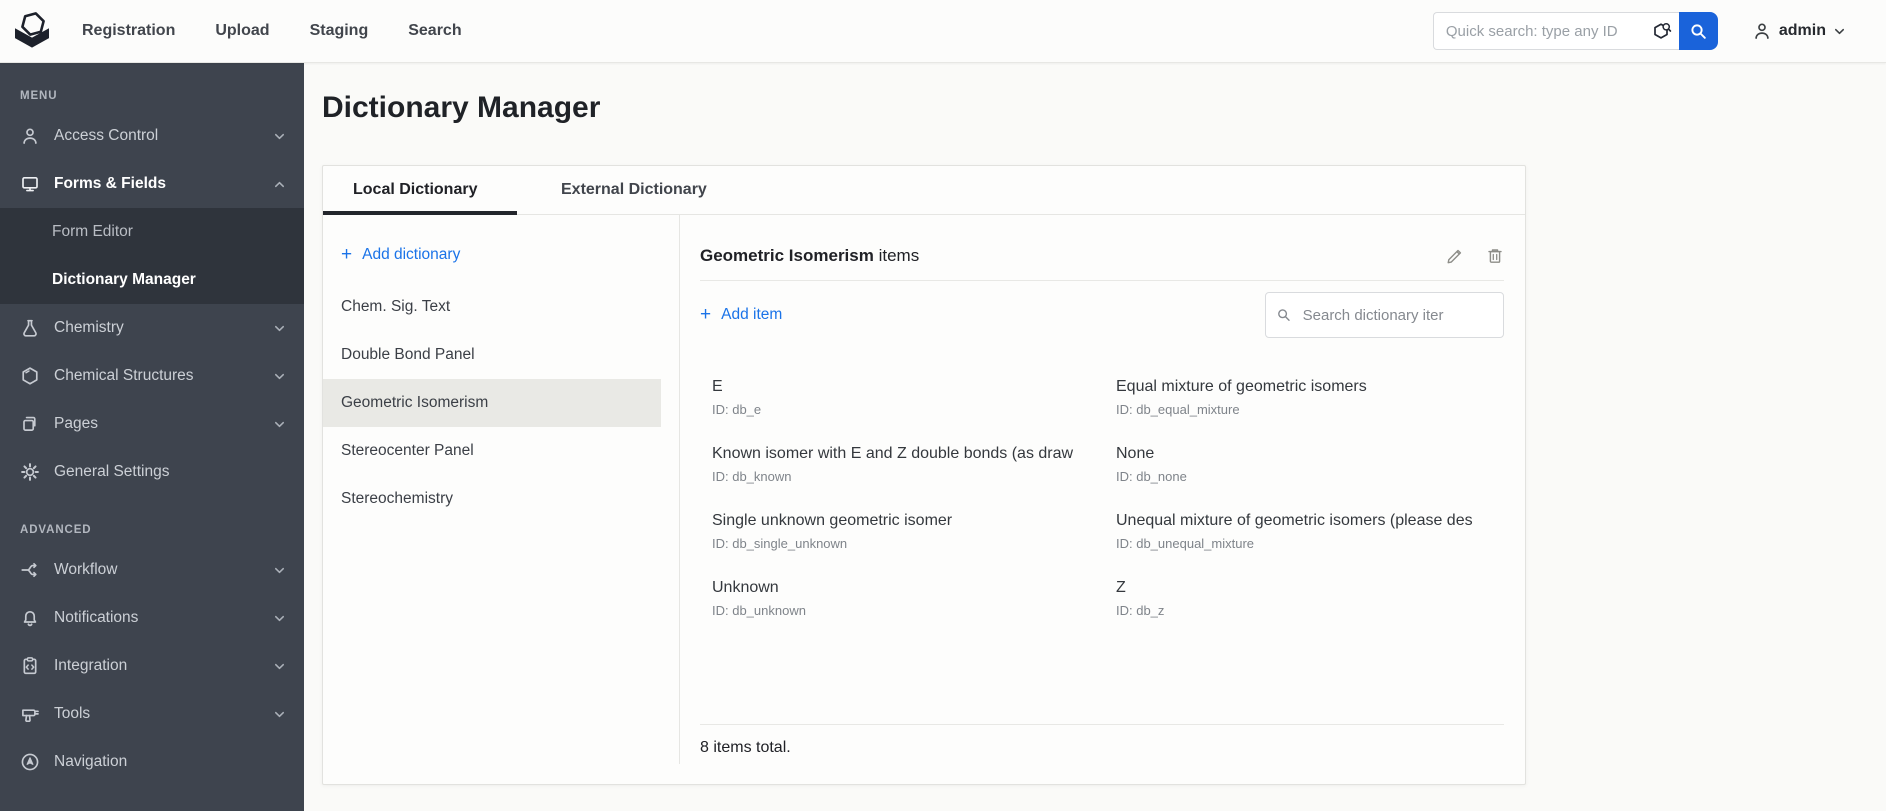 This screenshot has width=1886, height=811. Describe the element at coordinates (914, 598) in the screenshot. I see `dictionary-entry: Unknown ID: db_unknown` at that location.